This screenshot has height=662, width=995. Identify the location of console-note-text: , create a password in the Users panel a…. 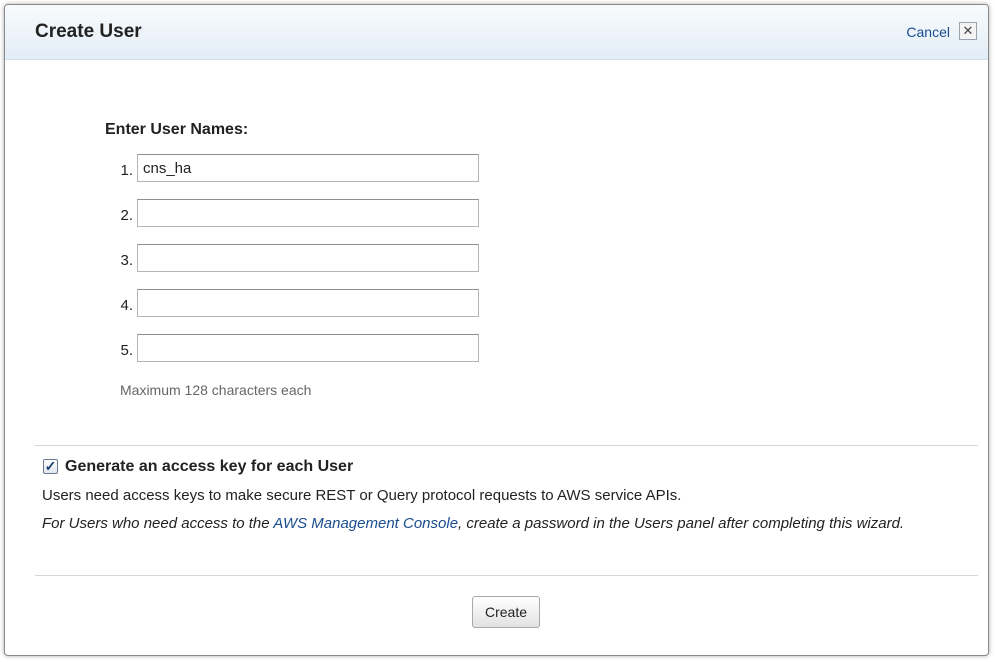
(681, 523).